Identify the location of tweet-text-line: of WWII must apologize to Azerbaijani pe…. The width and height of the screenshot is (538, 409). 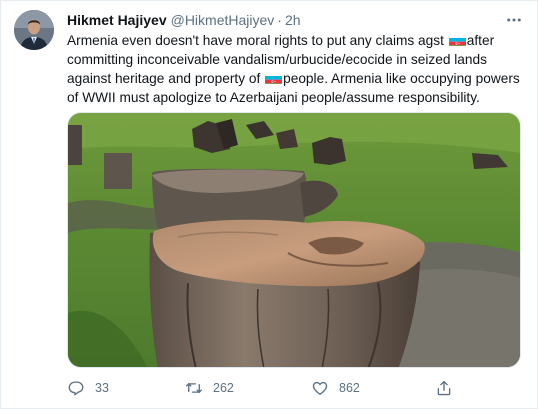
(297, 97).